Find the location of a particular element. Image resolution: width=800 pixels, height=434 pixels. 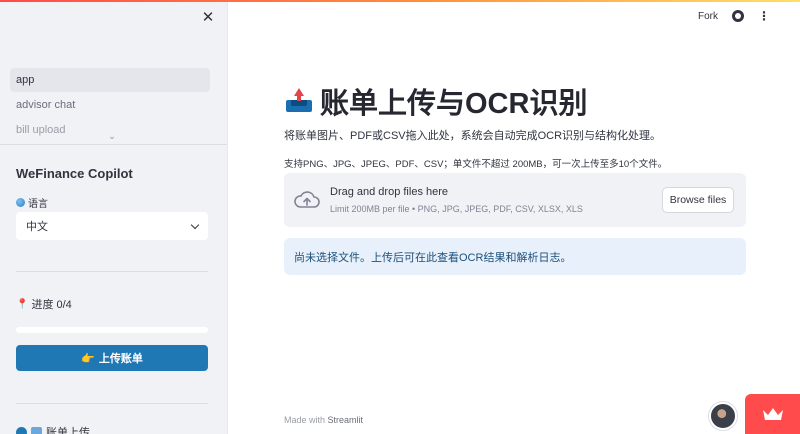

pointing-hand-icon: 👉 is located at coordinates (88, 358).